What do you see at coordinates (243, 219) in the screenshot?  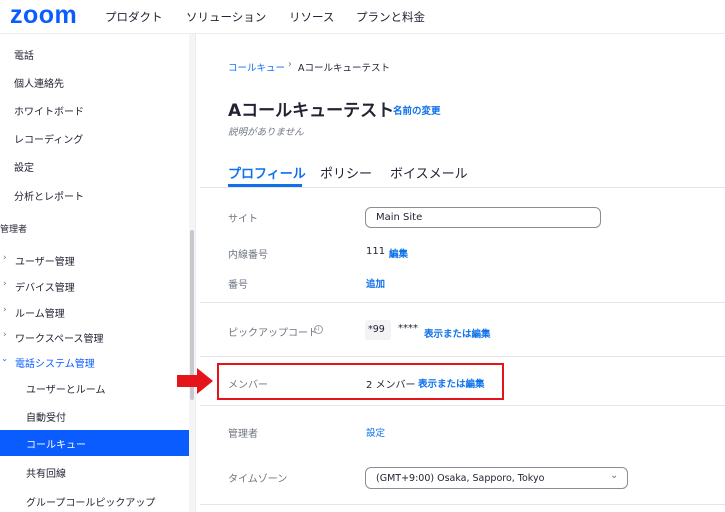 I see `site-label: サイト` at bounding box center [243, 219].